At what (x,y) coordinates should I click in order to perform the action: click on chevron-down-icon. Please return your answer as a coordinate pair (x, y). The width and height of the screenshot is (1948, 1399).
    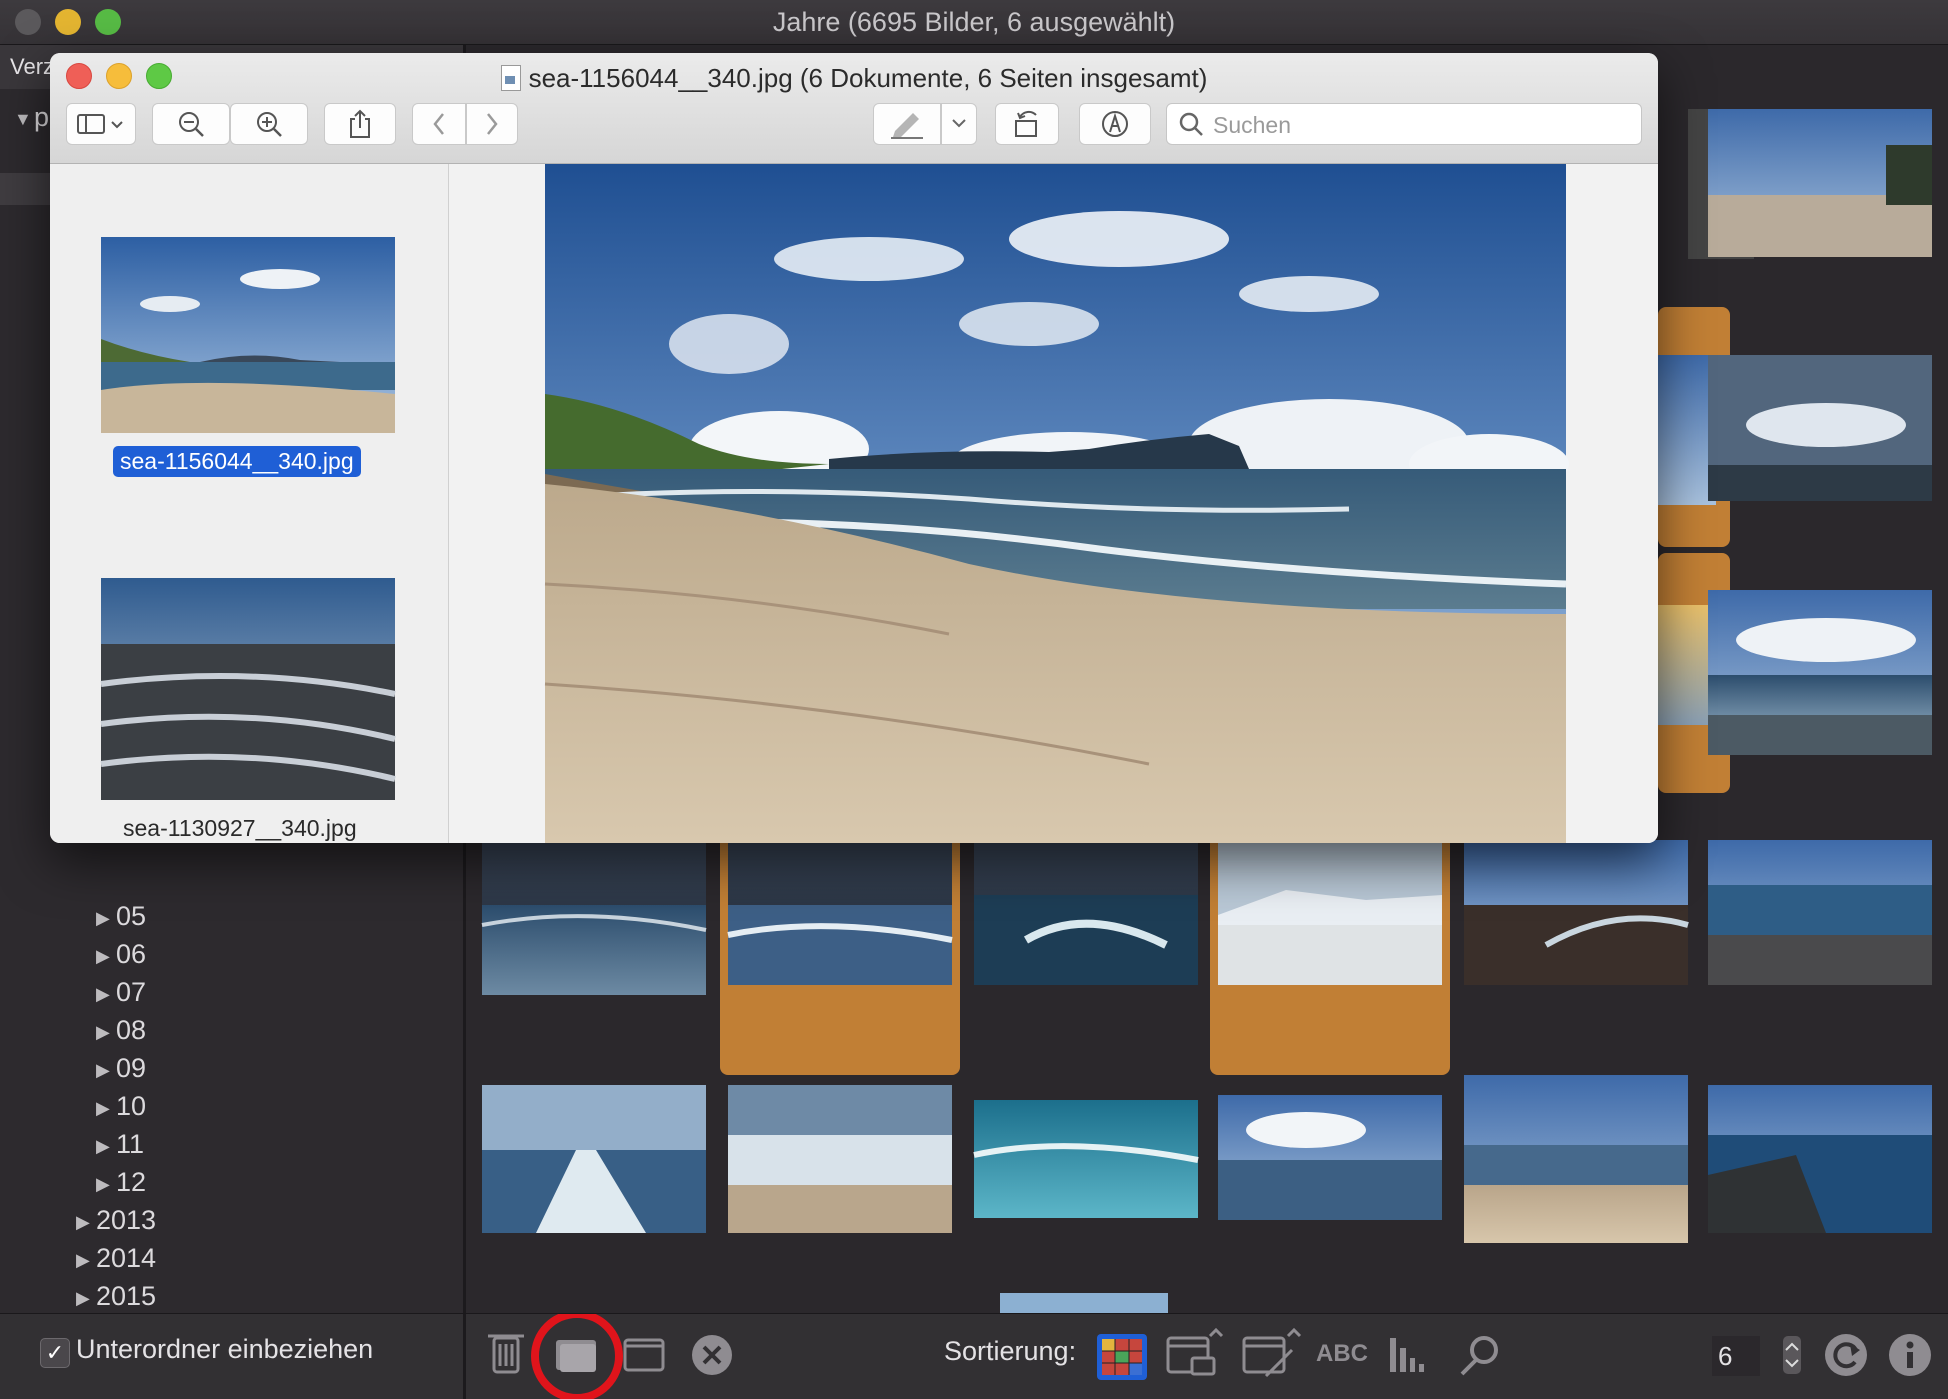
    Looking at the image, I should click on (959, 123).